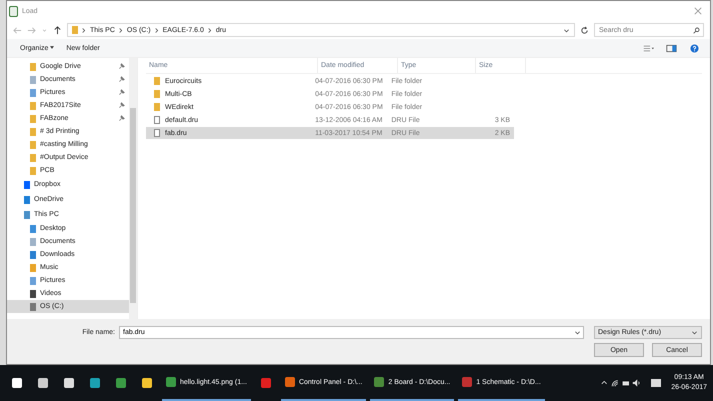  I want to click on notification-icon, so click(656, 383).